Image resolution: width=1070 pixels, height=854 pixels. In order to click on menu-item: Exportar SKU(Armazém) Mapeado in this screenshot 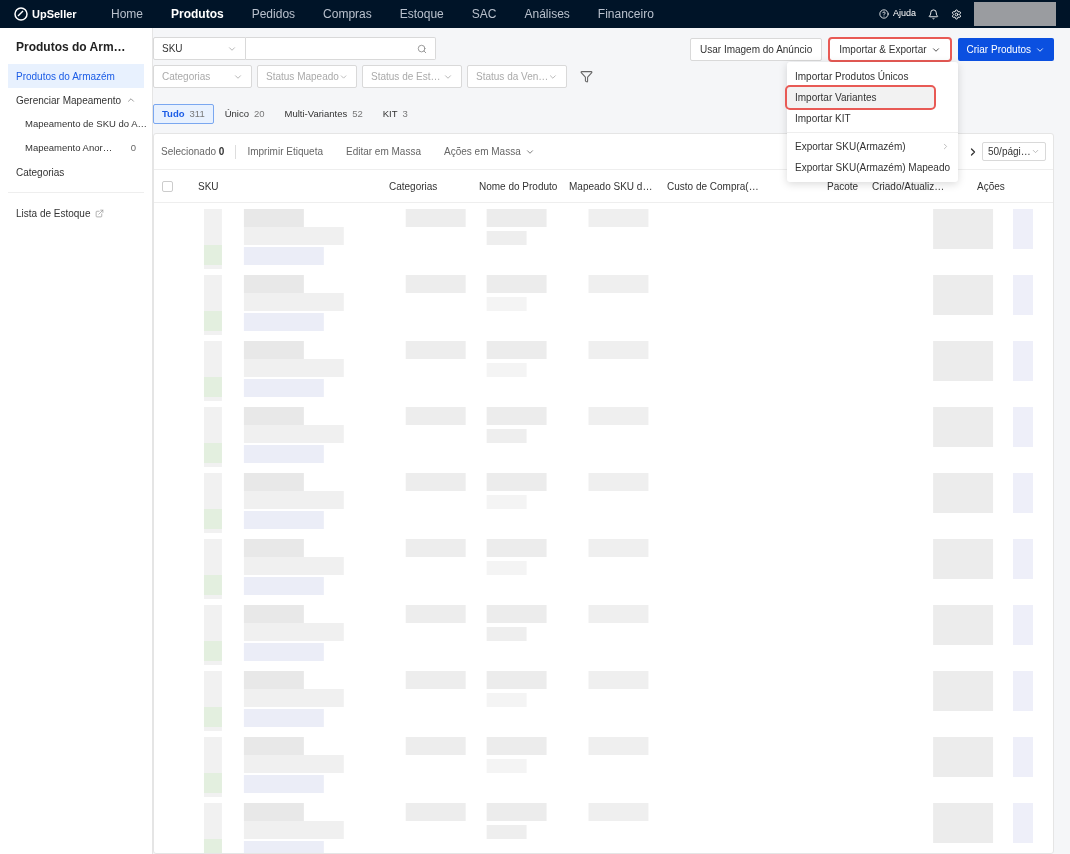, I will do `click(872, 167)`.